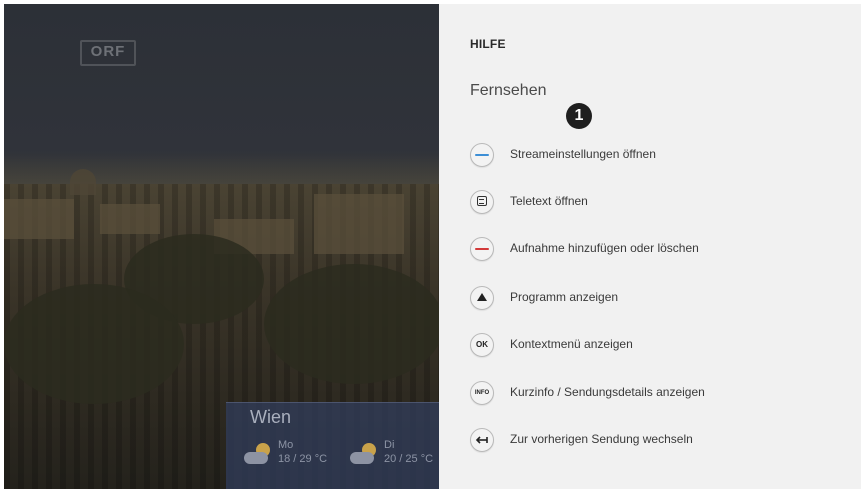 The image size is (865, 493). I want to click on section-title: Fernsehen, so click(508, 90).